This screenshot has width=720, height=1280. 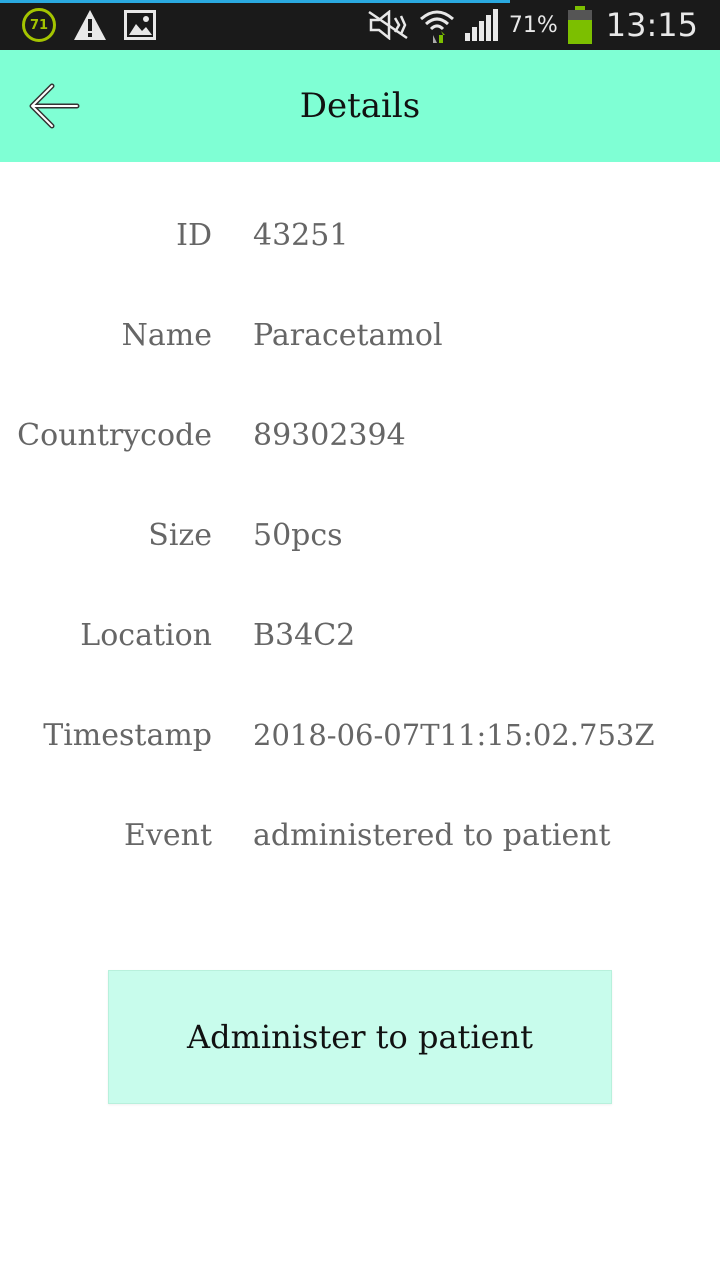 What do you see at coordinates (436, 26) in the screenshot?
I see `wifi-icon` at bounding box center [436, 26].